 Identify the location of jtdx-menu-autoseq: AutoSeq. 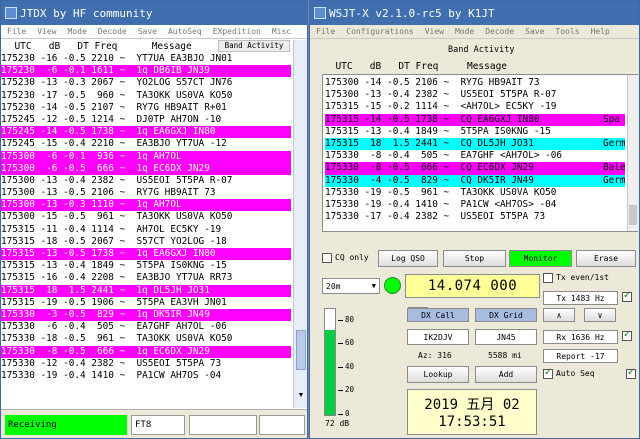
(185, 31).